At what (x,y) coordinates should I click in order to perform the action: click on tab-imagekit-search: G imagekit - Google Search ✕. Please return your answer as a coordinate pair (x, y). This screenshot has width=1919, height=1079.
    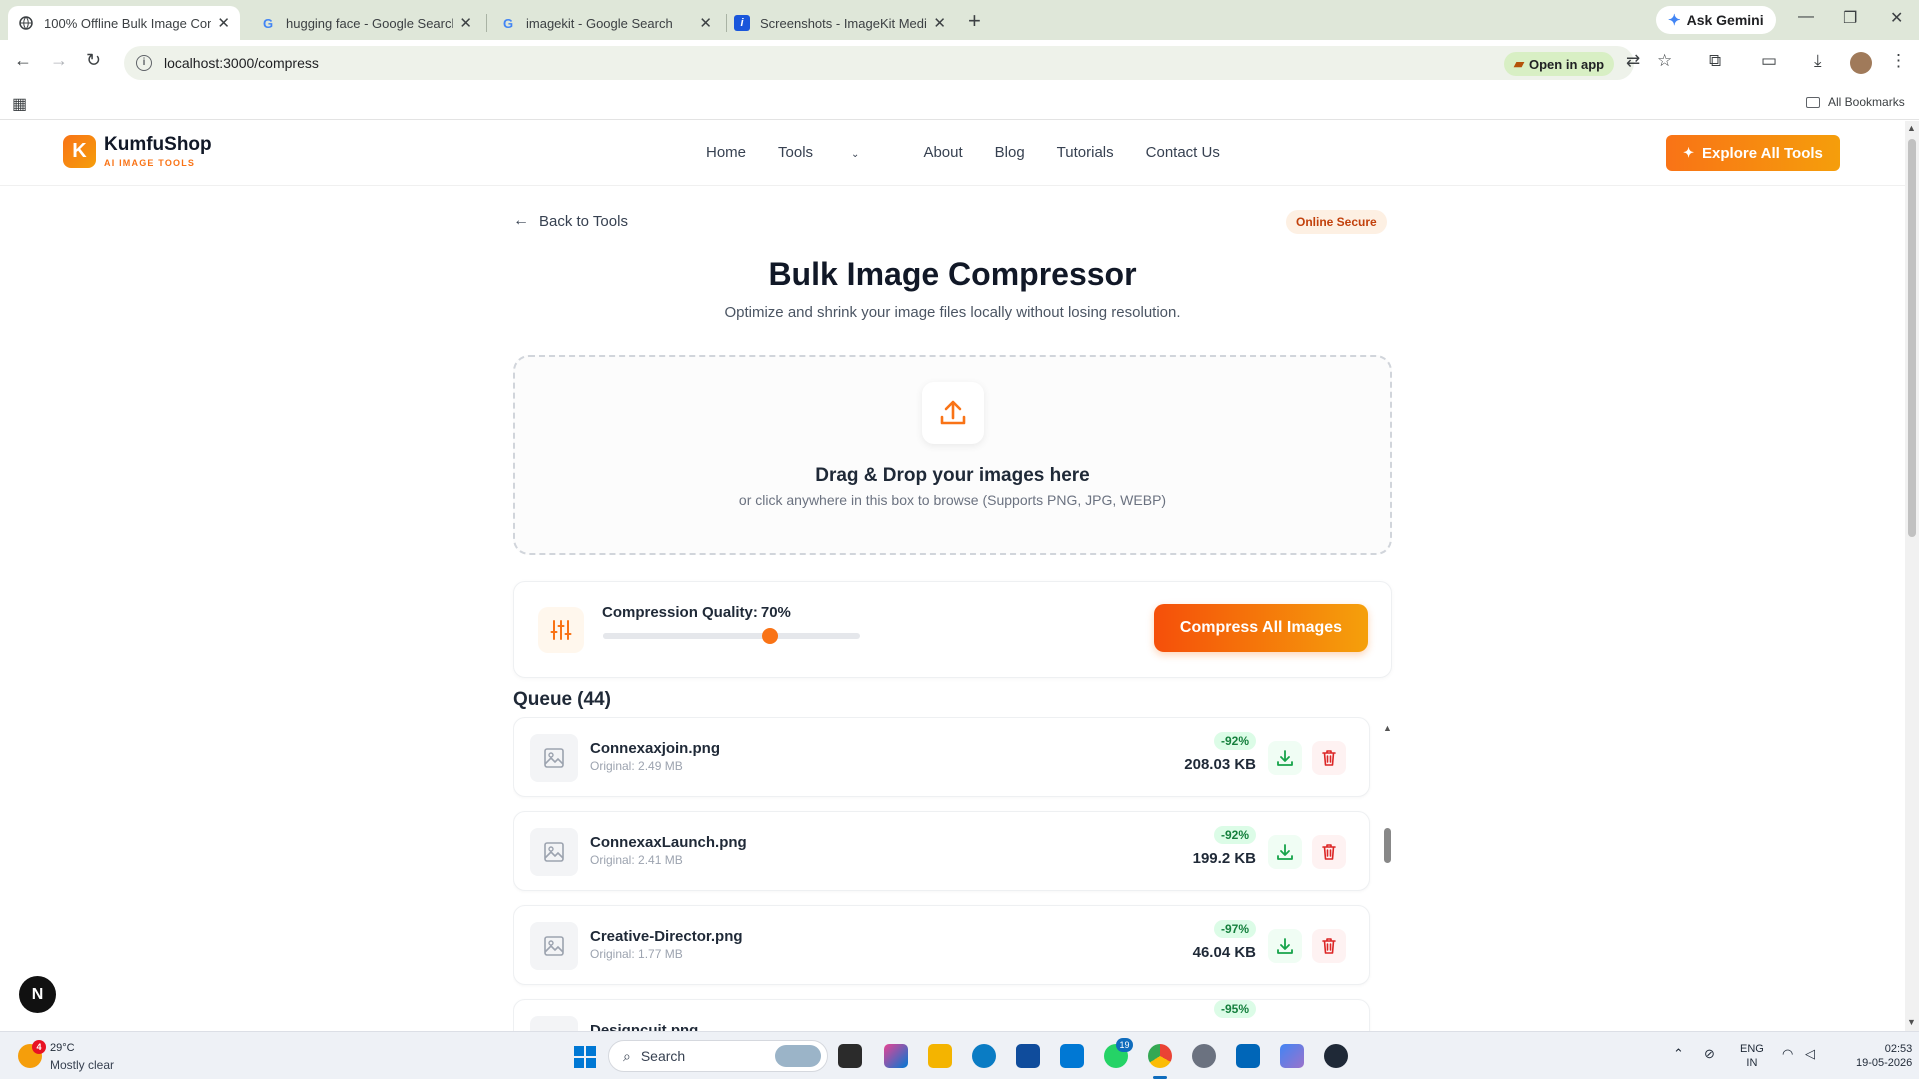
    Looking at the image, I should click on (606, 23).